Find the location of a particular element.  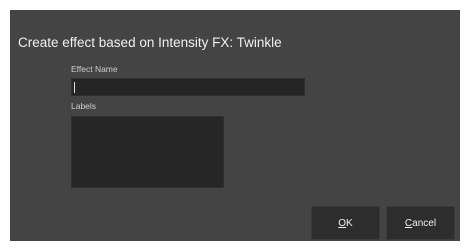

cancel-mnemonic: C is located at coordinates (408, 223).